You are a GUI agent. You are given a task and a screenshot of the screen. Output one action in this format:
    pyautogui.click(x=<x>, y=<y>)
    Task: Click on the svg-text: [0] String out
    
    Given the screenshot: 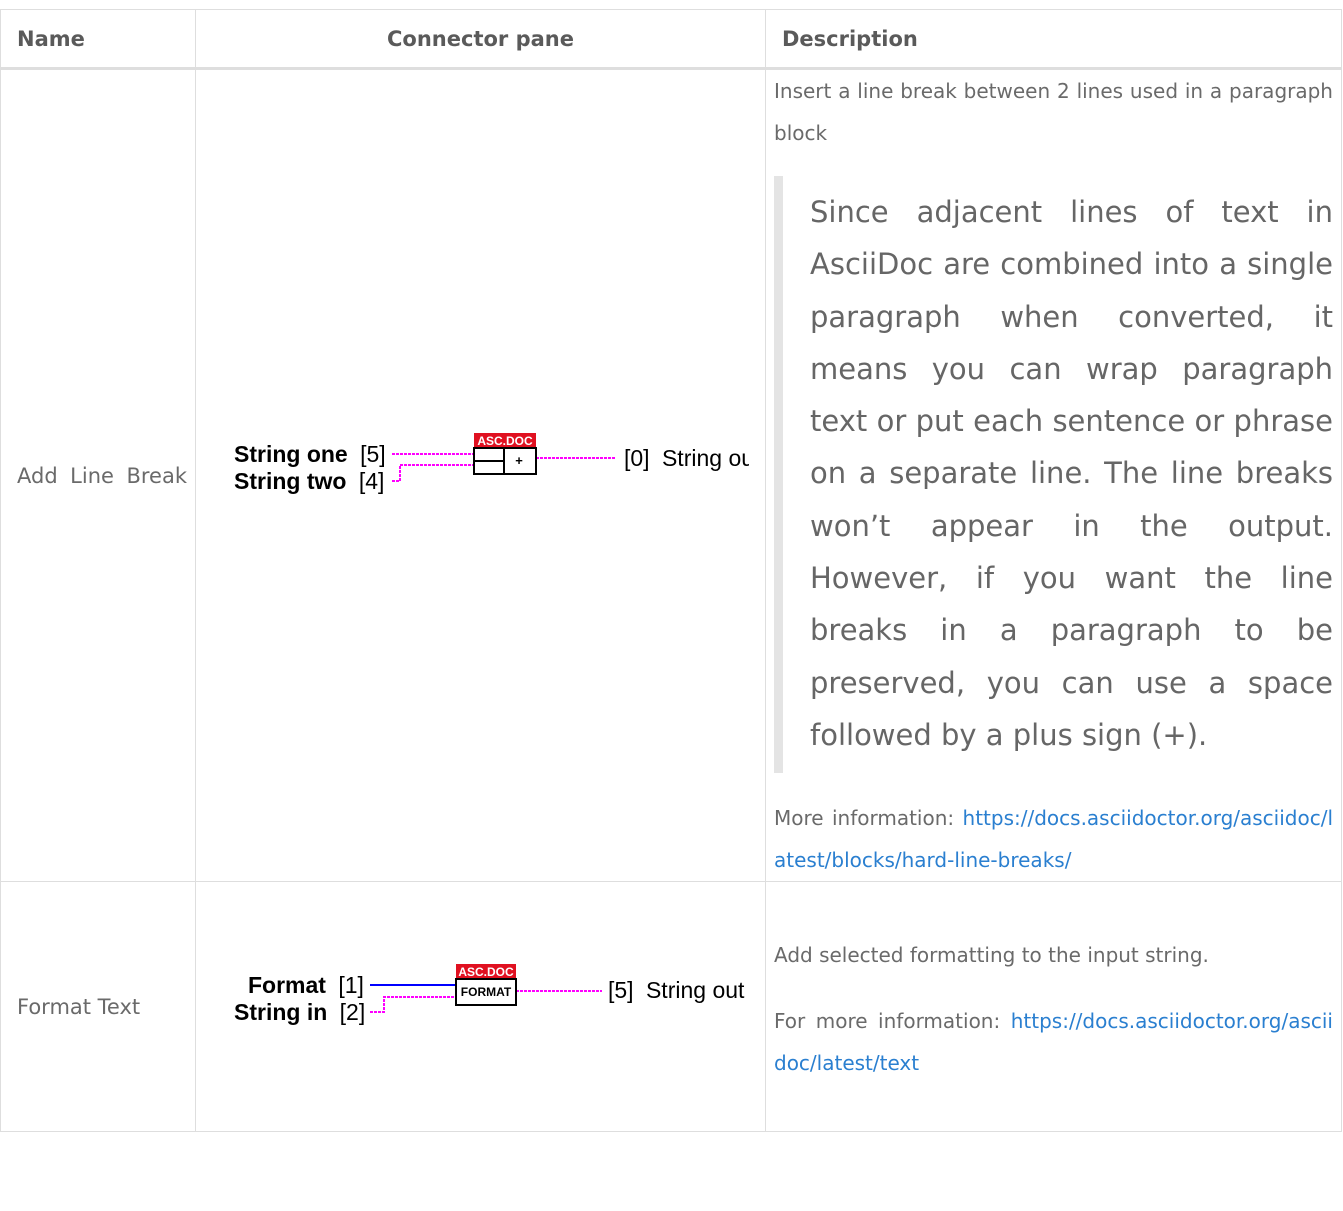 What is the action you would take?
    pyautogui.click(x=686, y=458)
    